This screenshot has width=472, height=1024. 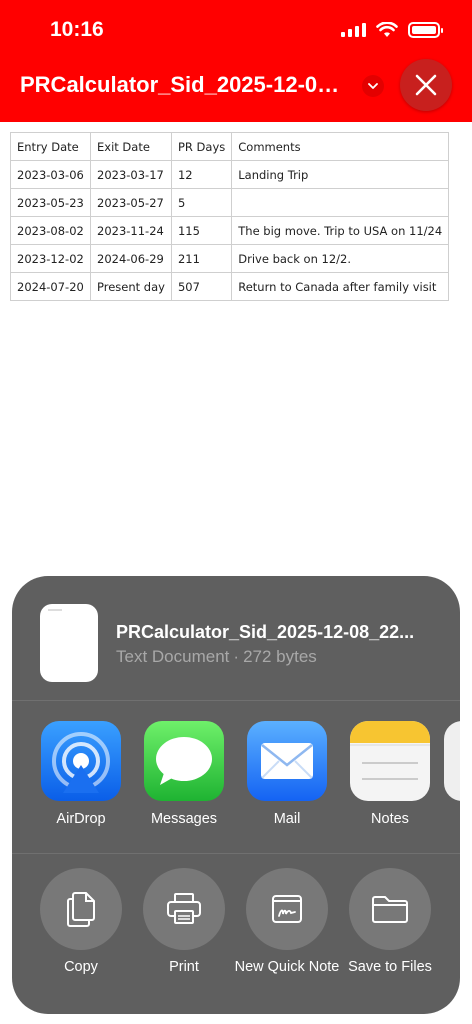 I want to click on action-label: Save to Files, so click(x=390, y=967).